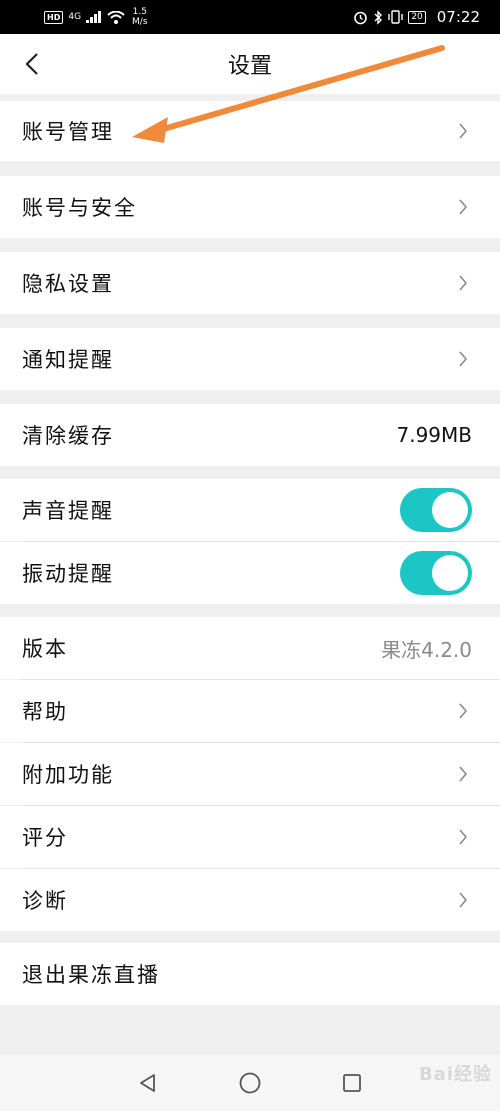 This screenshot has height=1111, width=500. Describe the element at coordinates (45, 838) in the screenshot. I see `row-label: 评分` at that location.